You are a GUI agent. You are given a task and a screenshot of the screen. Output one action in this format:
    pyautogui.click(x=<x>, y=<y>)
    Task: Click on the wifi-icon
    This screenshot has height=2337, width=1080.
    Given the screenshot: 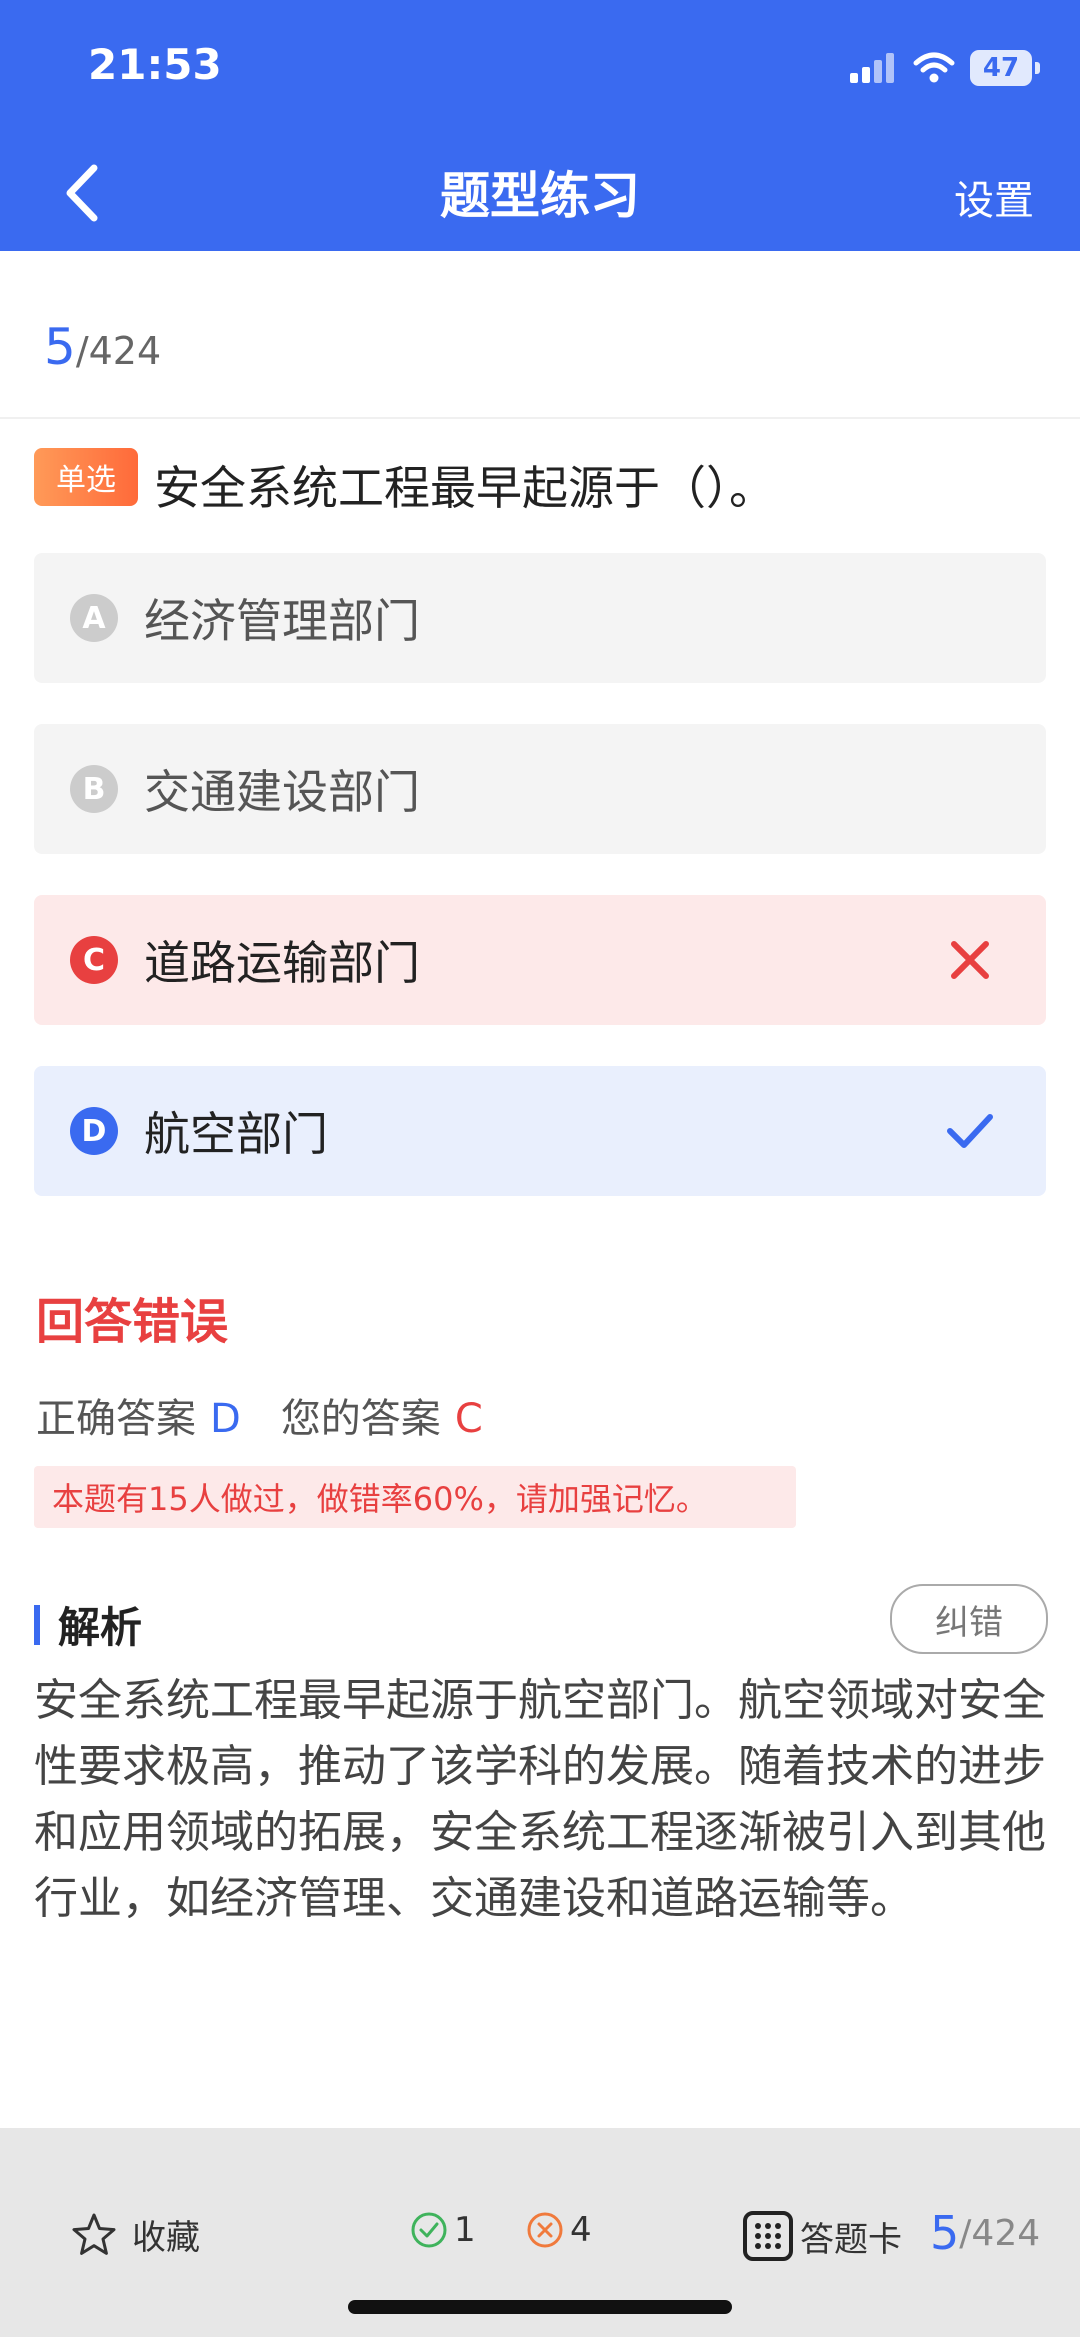 What is the action you would take?
    pyautogui.click(x=934, y=67)
    